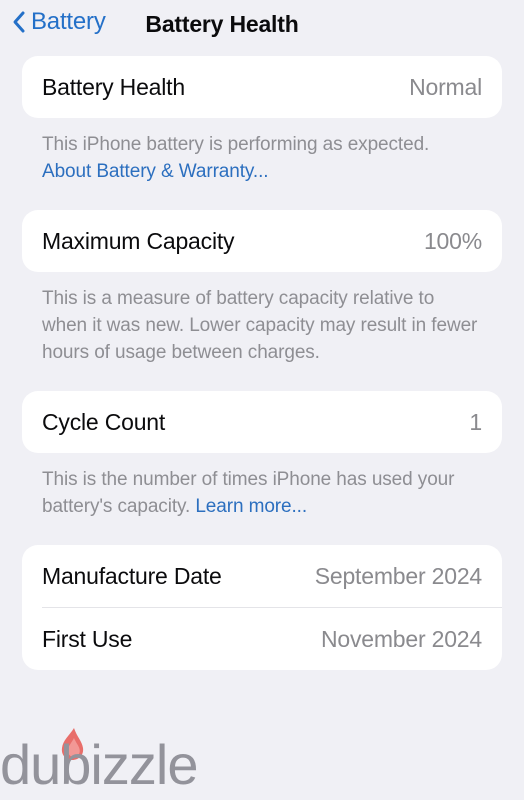 This screenshot has height=800, width=524. I want to click on page-title: Battery Health, so click(222, 24).